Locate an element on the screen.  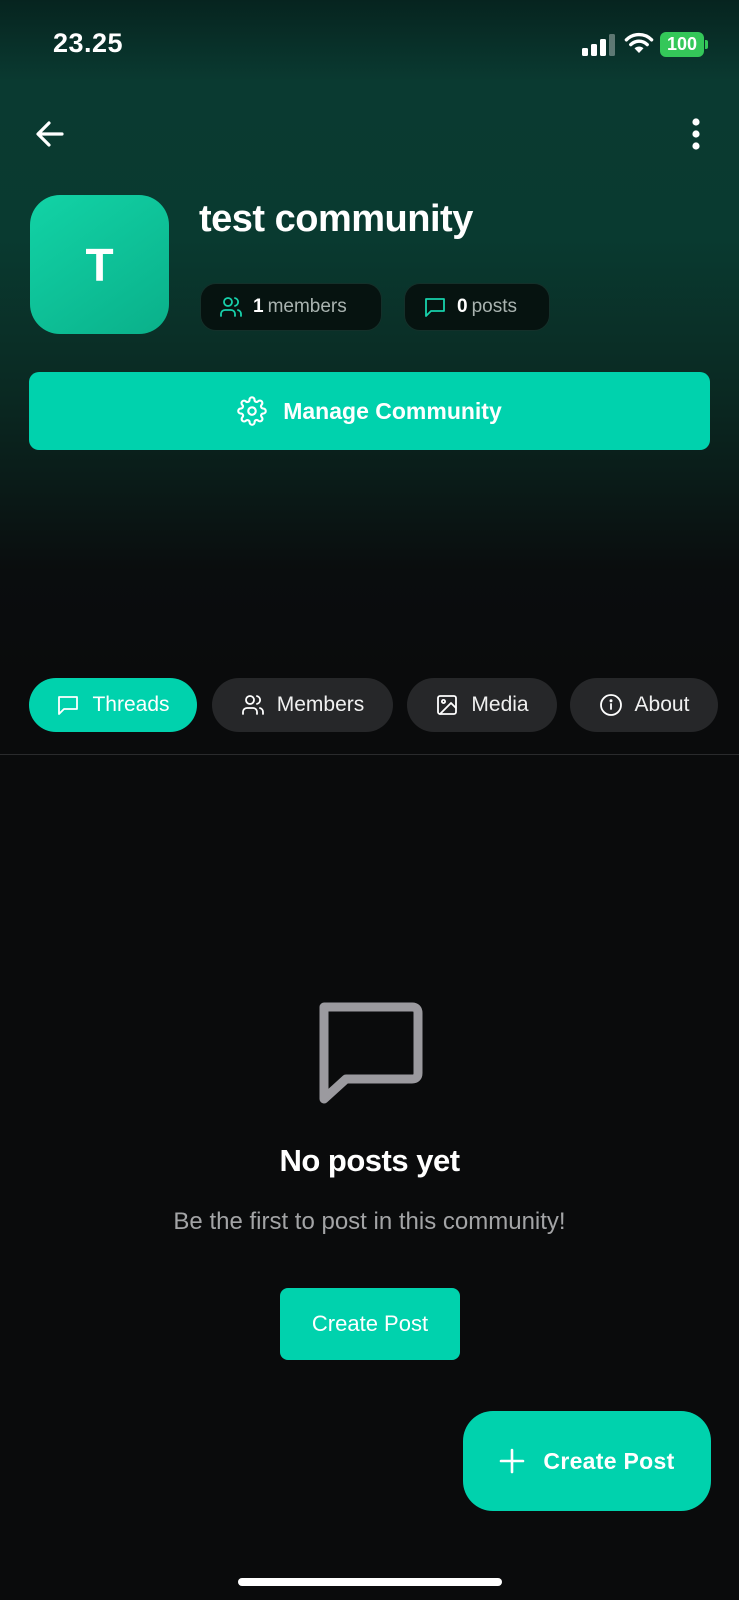
create-post-fab: Create Post is located at coordinates (587, 1461).